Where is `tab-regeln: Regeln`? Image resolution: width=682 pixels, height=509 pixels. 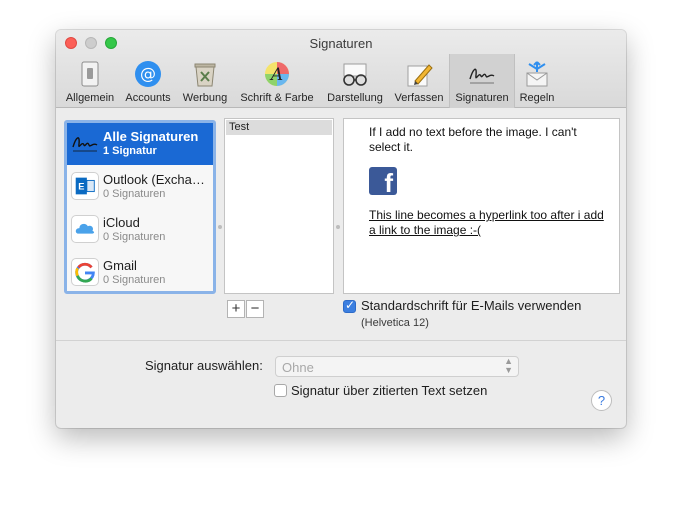
tab-regeln: Regeln is located at coordinates (537, 81).